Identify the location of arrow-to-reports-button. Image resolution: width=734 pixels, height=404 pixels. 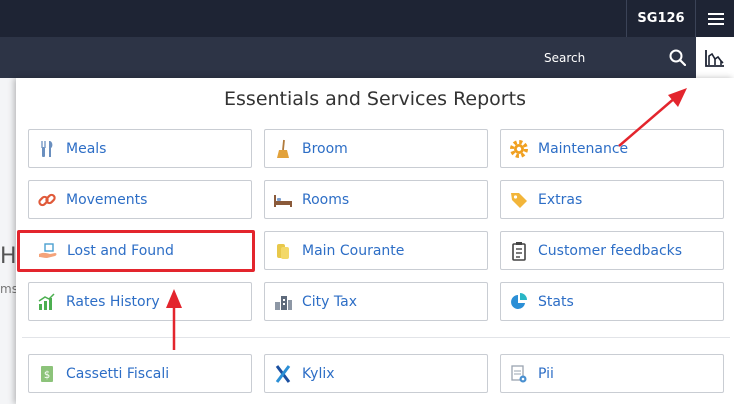
(652, 117).